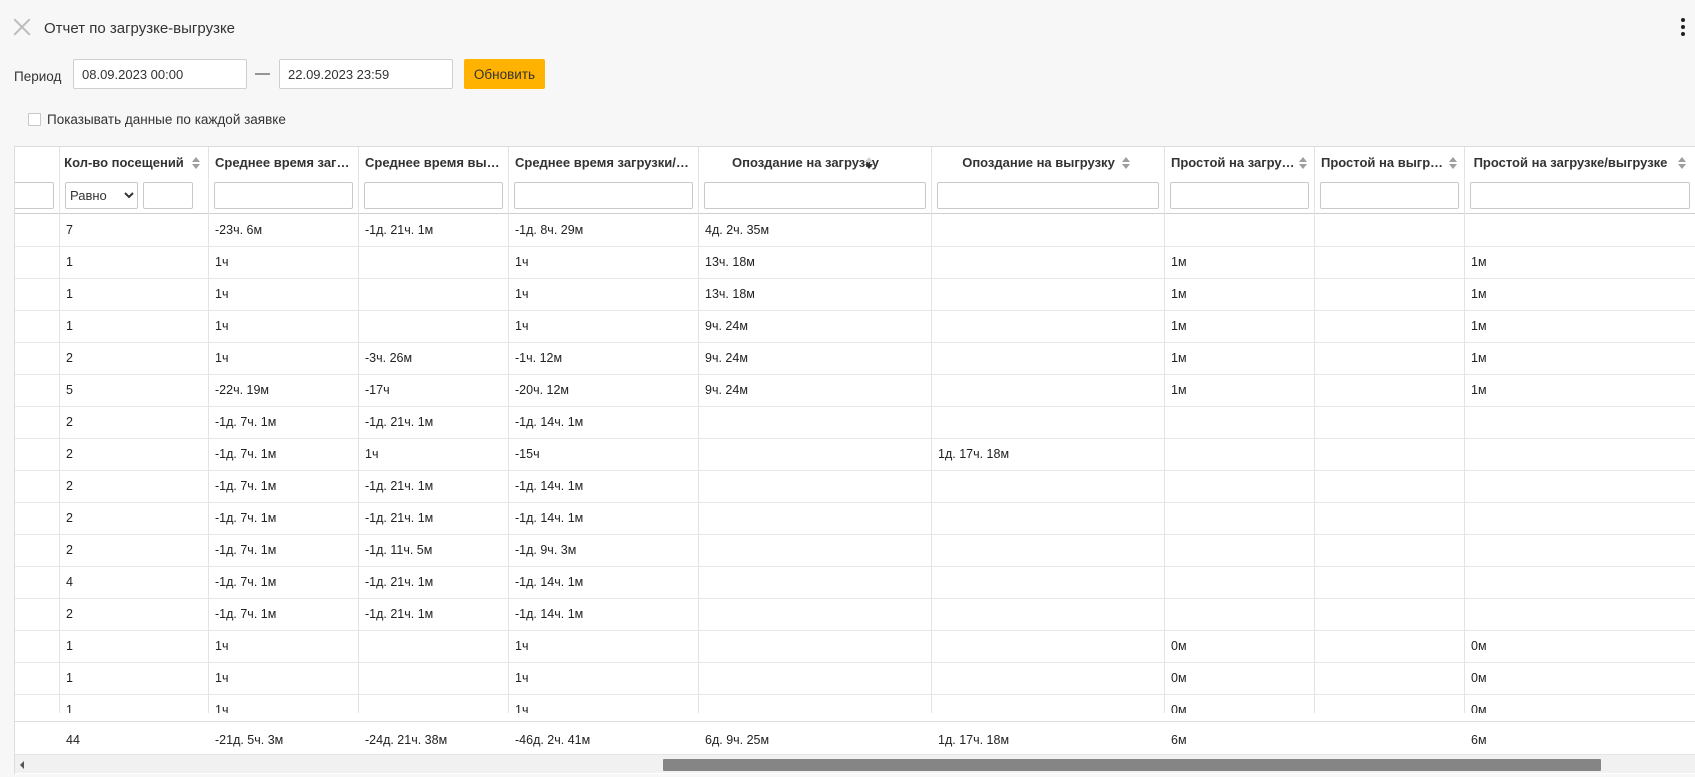 Image resolution: width=1695 pixels, height=777 pixels. Describe the element at coordinates (1389, 164) in the screenshot. I see `column-header: Простой на выгрузке` at that location.